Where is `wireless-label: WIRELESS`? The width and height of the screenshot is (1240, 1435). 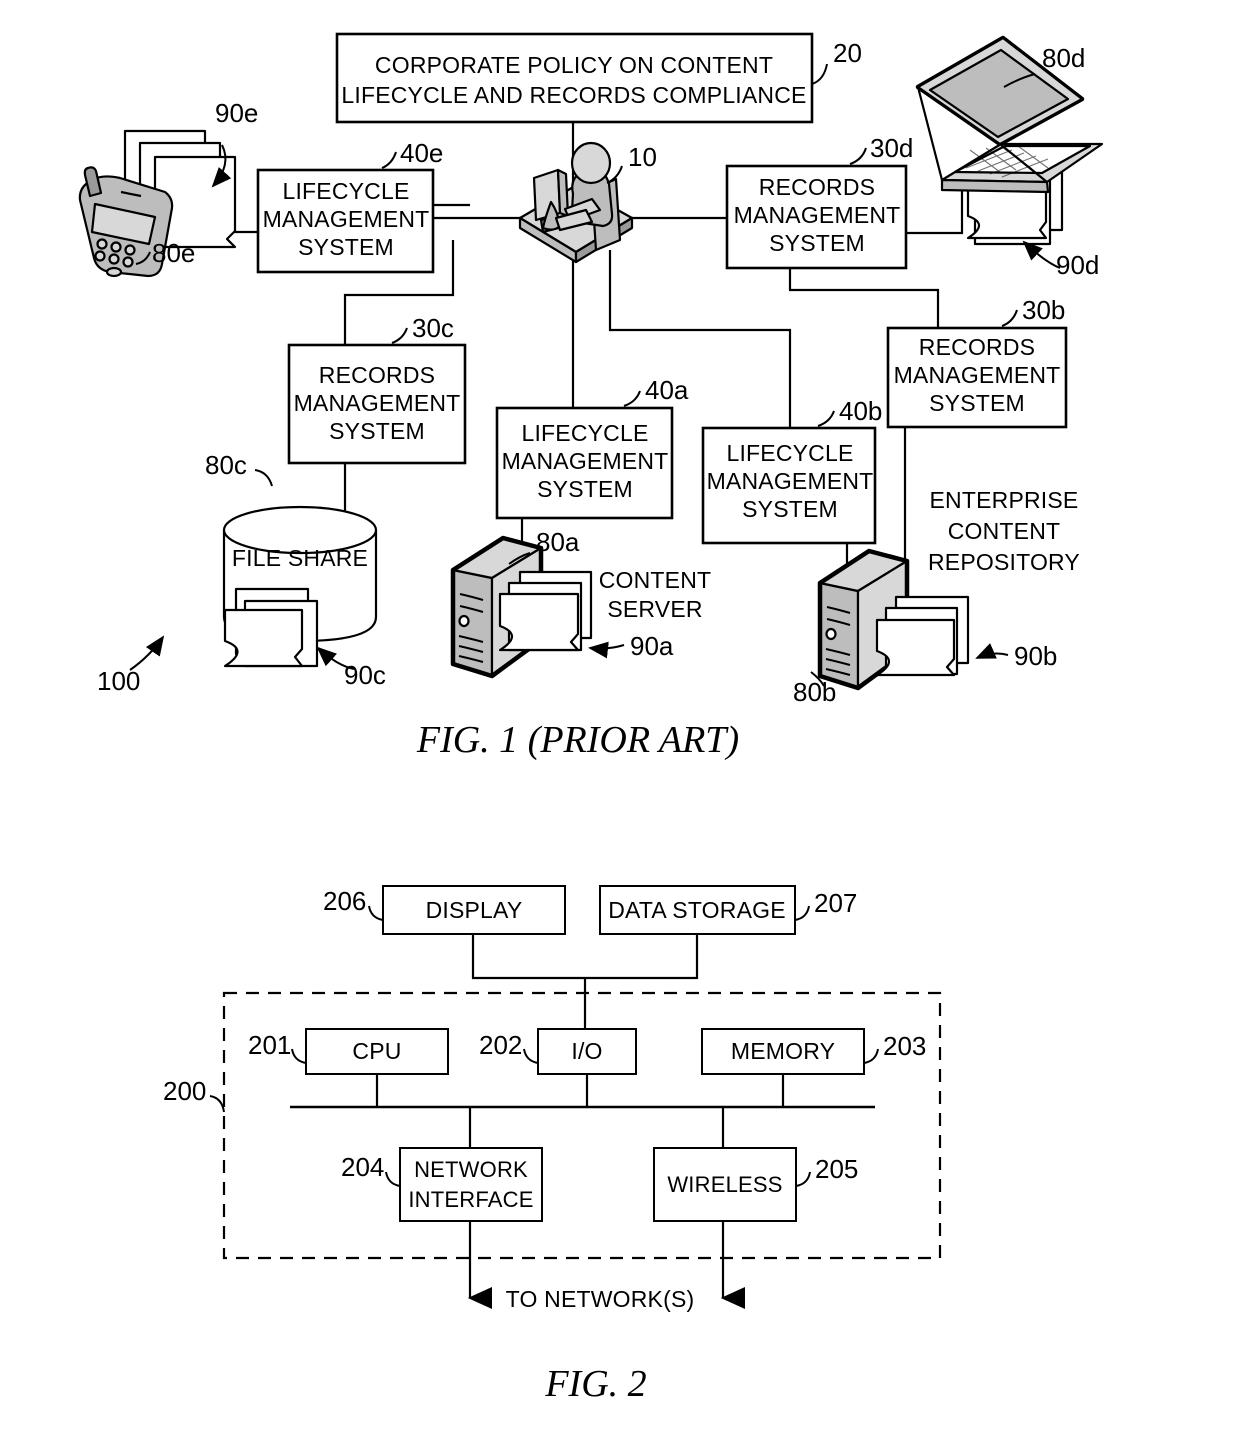
wireless-label: WIRELESS is located at coordinates (724, 1184).